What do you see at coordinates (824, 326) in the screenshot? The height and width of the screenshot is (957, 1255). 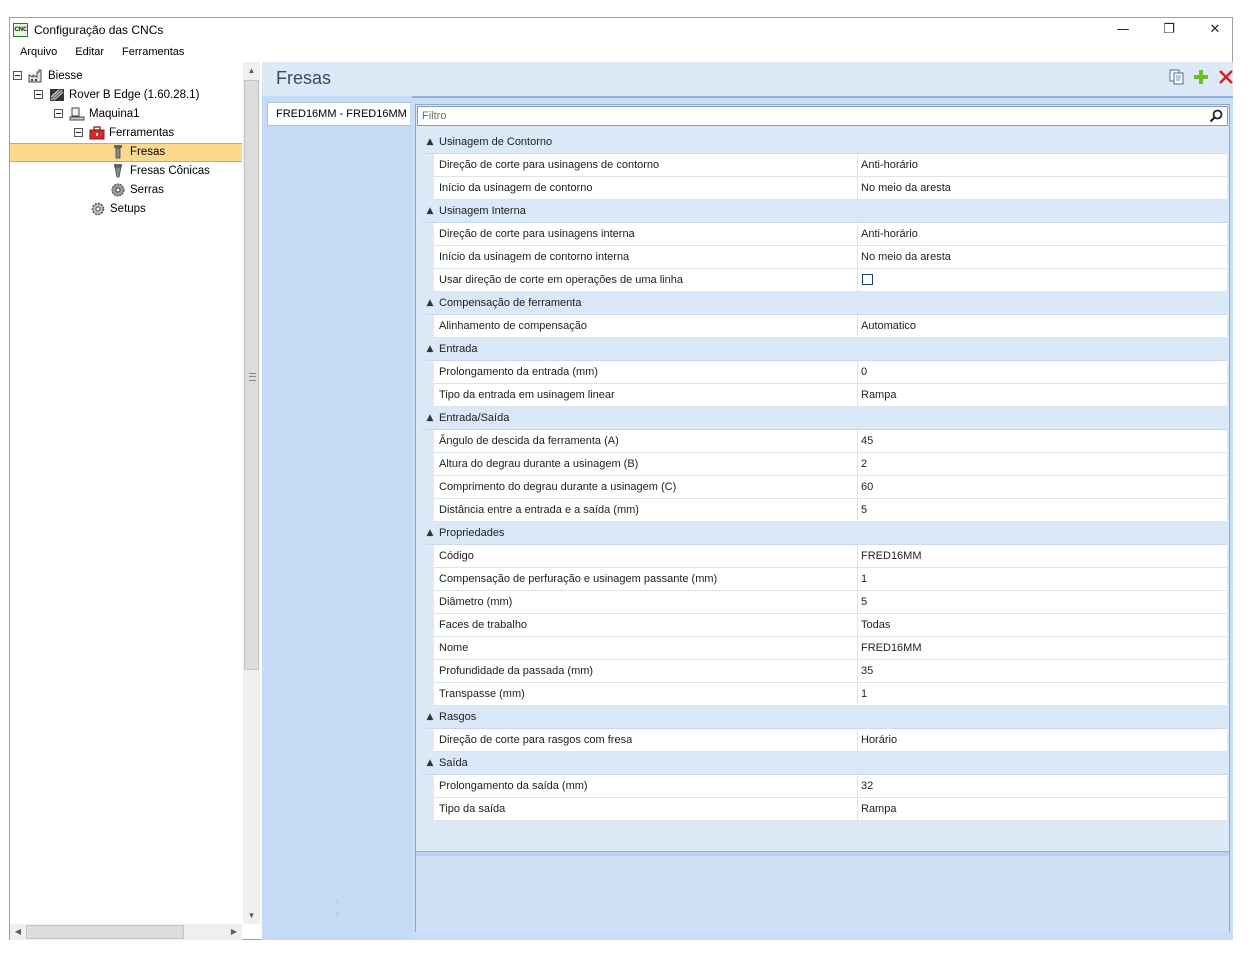 I see `property-row: Alinhamento de compensação Automatico` at bounding box center [824, 326].